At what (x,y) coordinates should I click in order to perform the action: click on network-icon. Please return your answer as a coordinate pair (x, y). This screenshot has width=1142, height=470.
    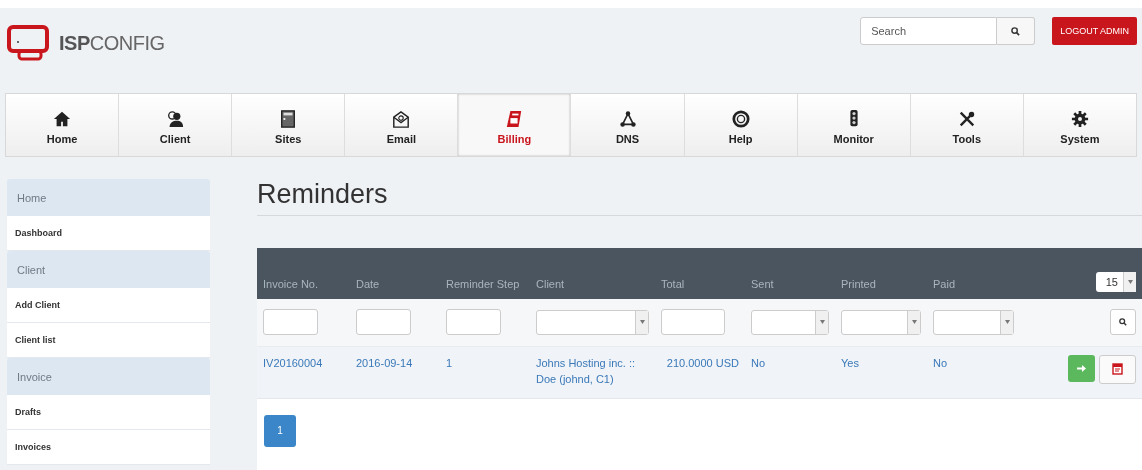
    Looking at the image, I should click on (627, 118).